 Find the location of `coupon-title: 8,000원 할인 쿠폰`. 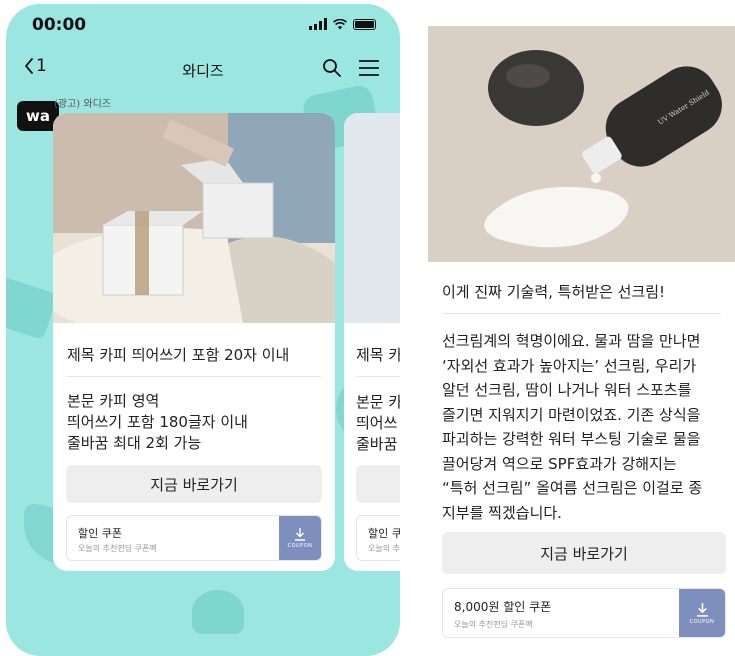

coupon-title: 8,000원 할인 쿠폰 is located at coordinates (503, 607).